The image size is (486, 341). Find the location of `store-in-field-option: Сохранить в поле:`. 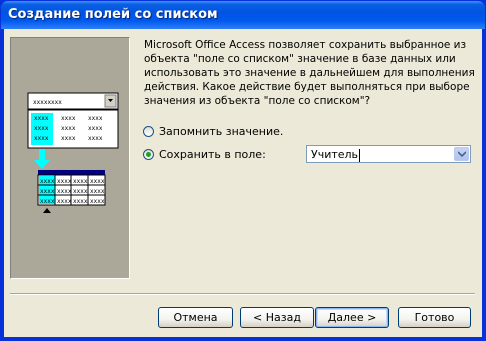

store-in-field-option: Сохранить в поле: is located at coordinates (204, 154).